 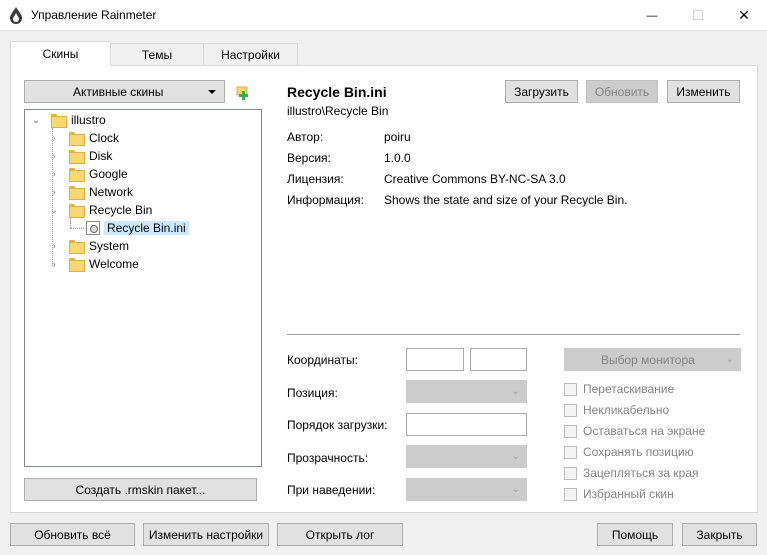 I want to click on checkbox-label: Оставаться на экране, so click(x=644, y=431).